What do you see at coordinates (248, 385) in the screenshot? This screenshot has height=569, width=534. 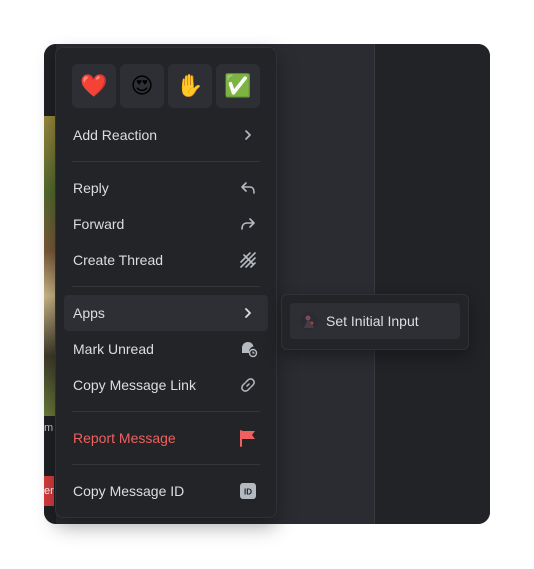 I see `link-icon` at bounding box center [248, 385].